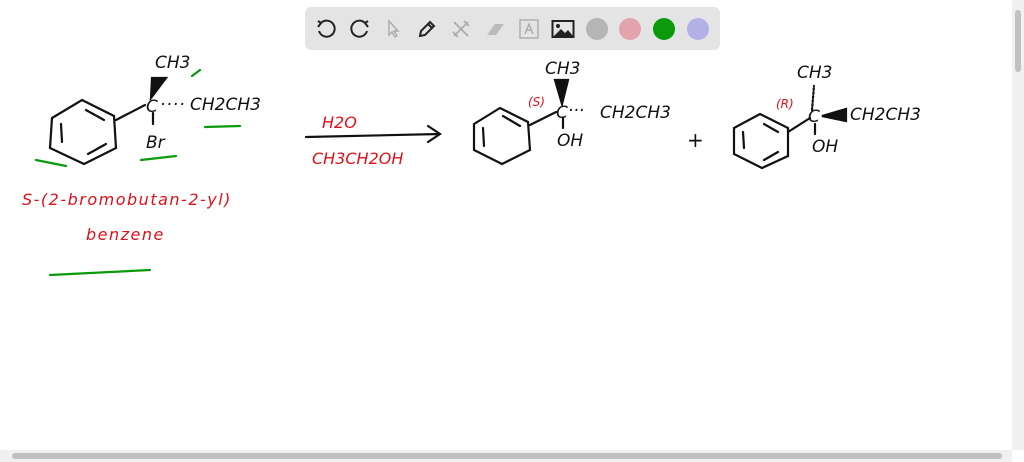  What do you see at coordinates (695, 140) in the screenshot?
I see `plus-sign: +` at bounding box center [695, 140].